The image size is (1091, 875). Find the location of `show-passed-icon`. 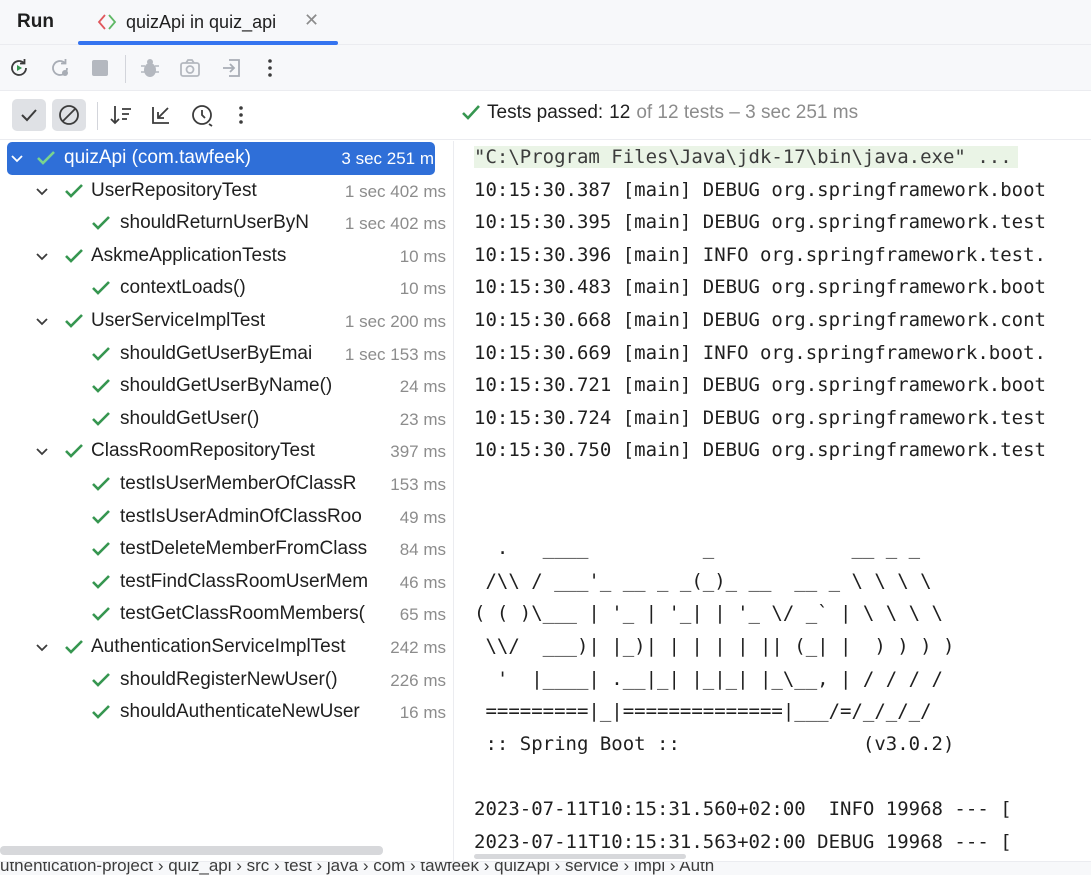

show-passed-icon is located at coordinates (29, 115).